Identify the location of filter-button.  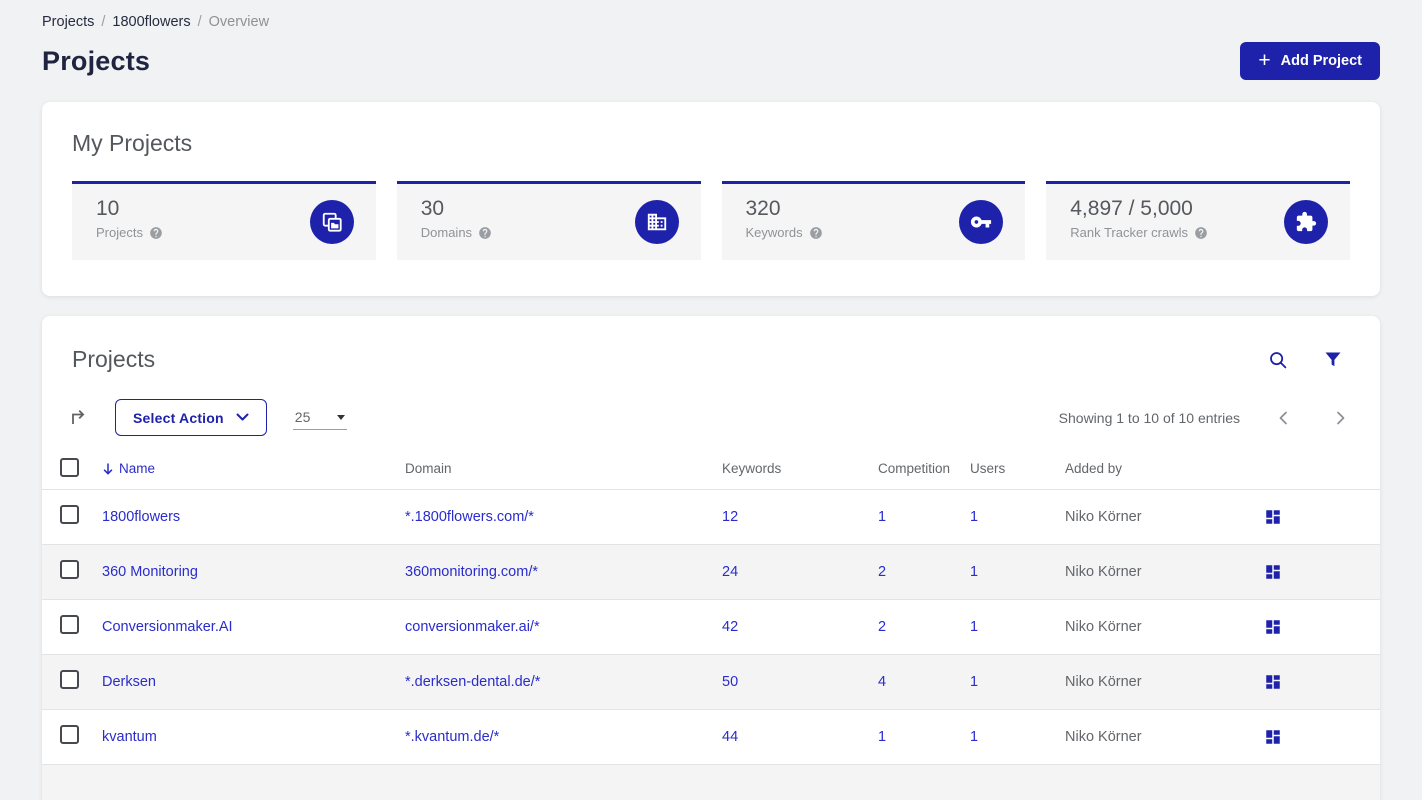
(1333, 360).